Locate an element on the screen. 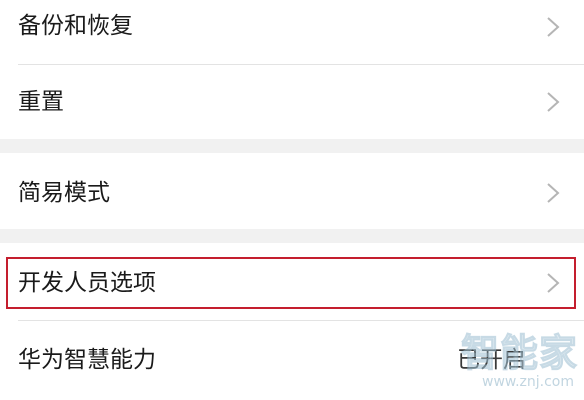  status-text: 已开启 is located at coordinates (491, 360).